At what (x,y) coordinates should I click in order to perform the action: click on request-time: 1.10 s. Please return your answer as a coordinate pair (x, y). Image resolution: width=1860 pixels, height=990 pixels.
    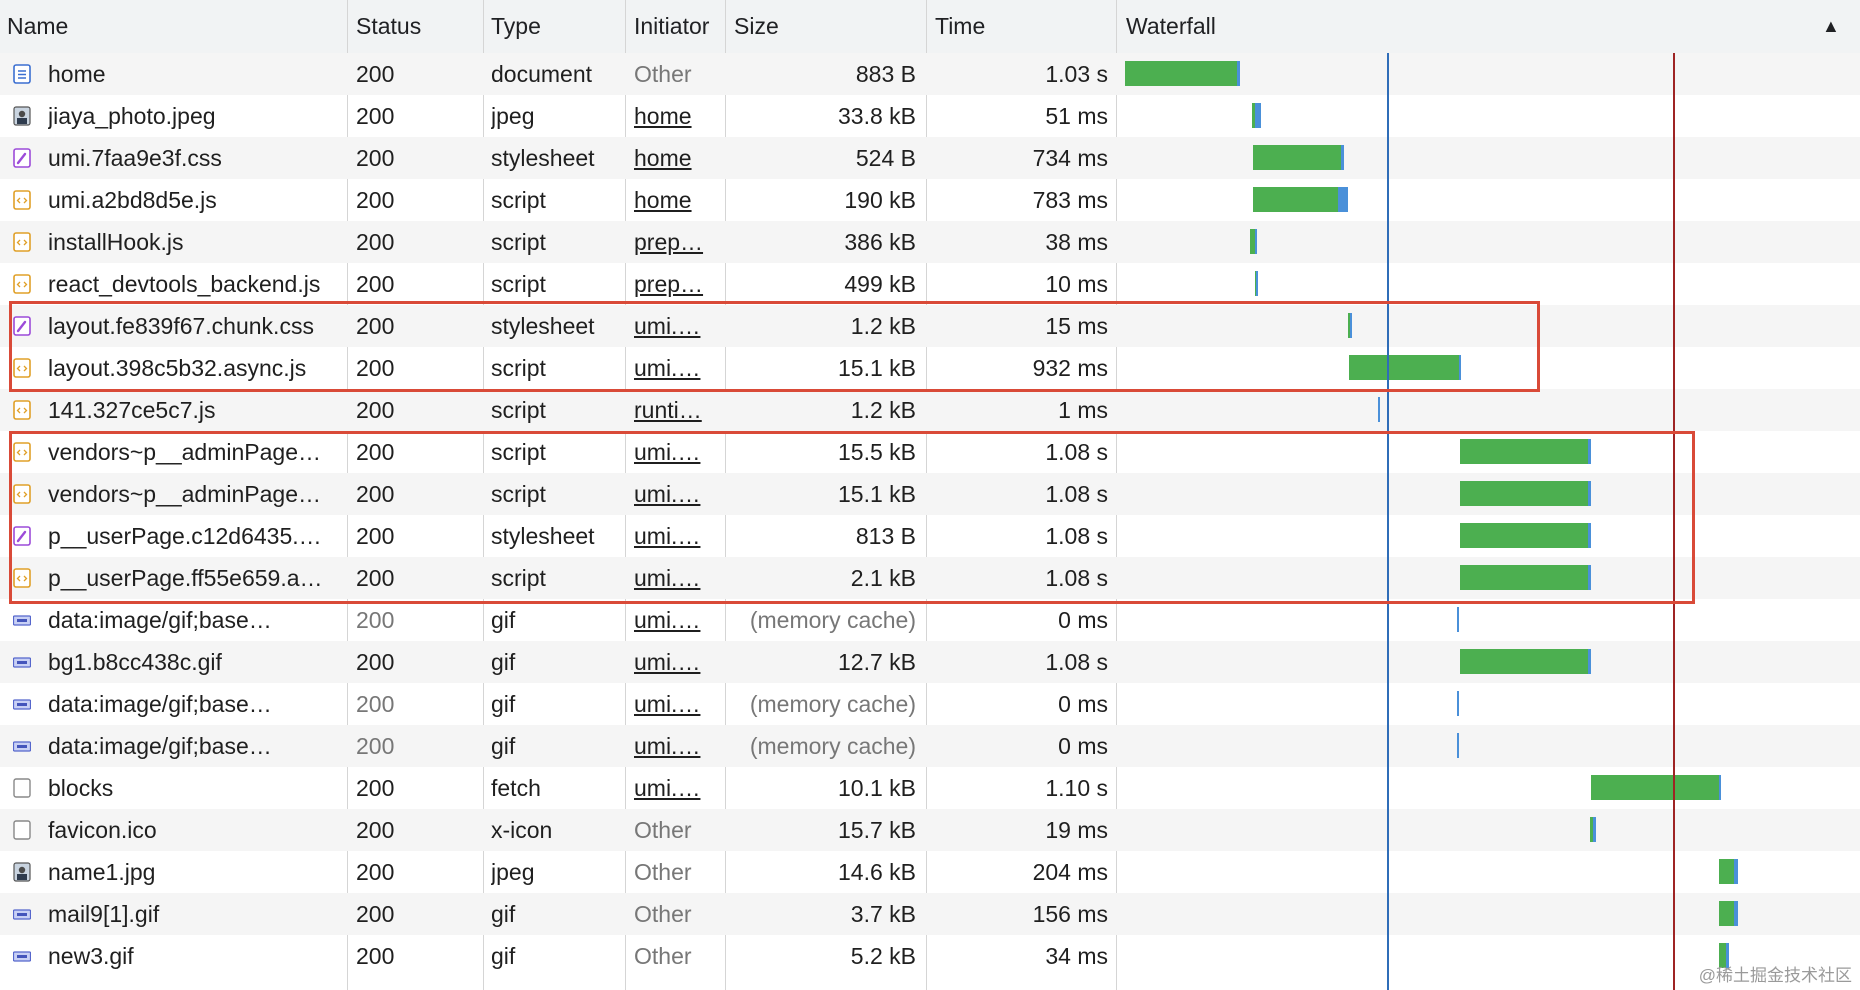
    Looking at the image, I should click on (1076, 788).